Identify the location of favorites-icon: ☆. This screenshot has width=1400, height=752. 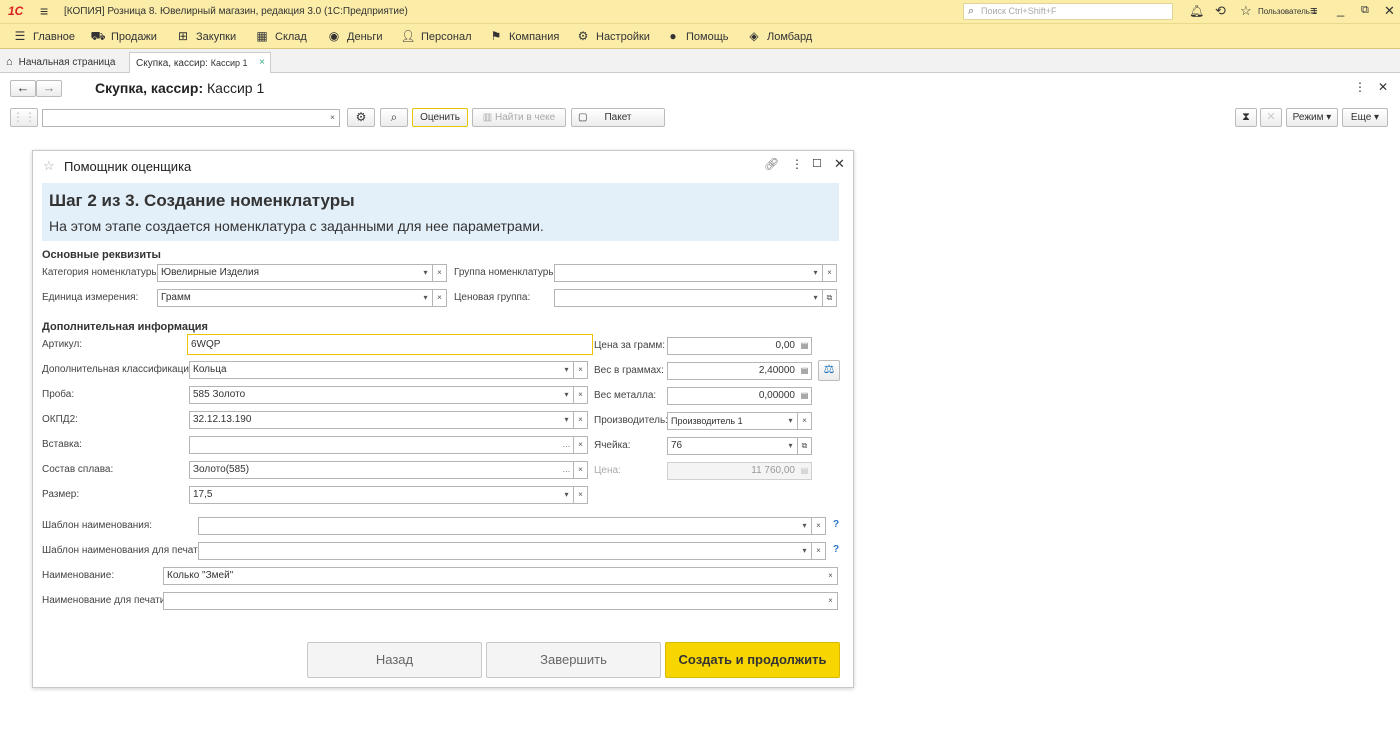
(1246, 11).